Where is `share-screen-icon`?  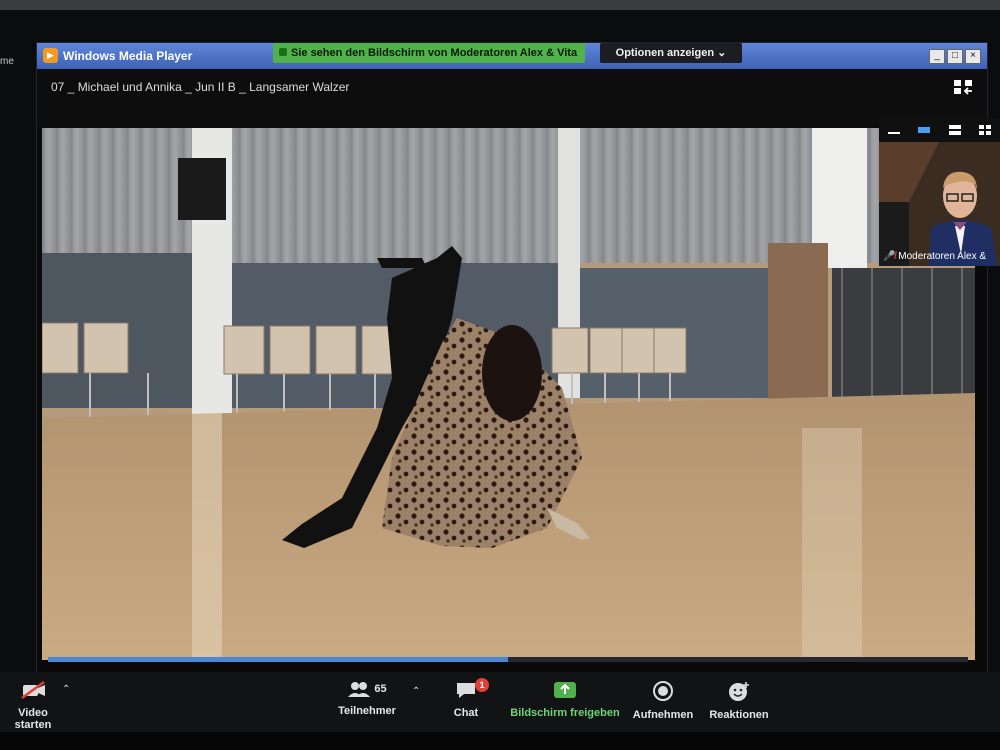 share-screen-icon is located at coordinates (565, 690).